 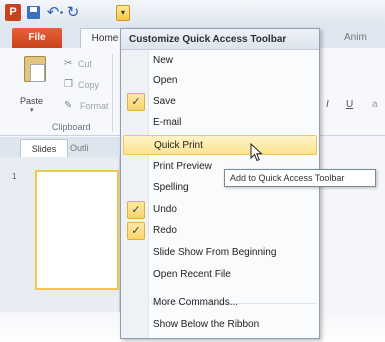 I want to click on strikethrough-button: a, so click(x=375, y=104).